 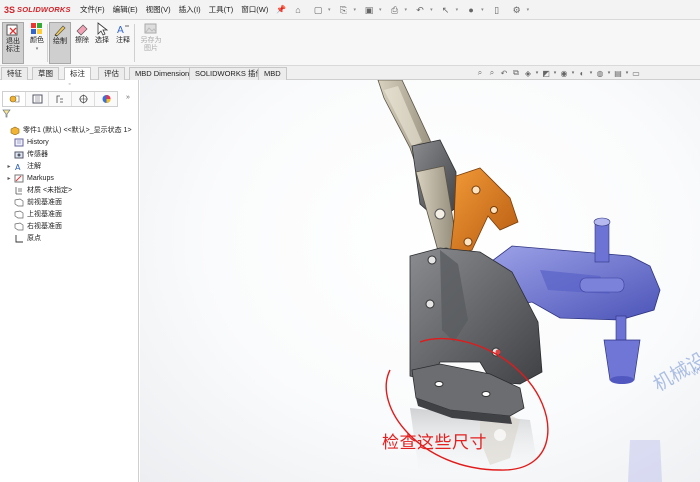 What do you see at coordinates (102, 43) in the screenshot?
I see `select-button: 选择` at bounding box center [102, 43].